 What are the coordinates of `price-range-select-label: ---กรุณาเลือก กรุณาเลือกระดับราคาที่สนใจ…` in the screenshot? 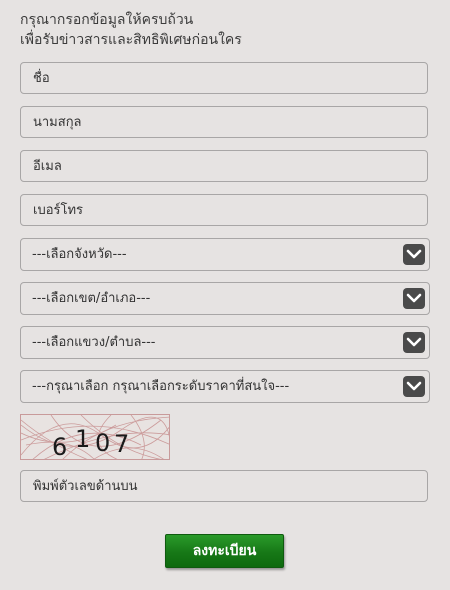 It's located at (161, 386).